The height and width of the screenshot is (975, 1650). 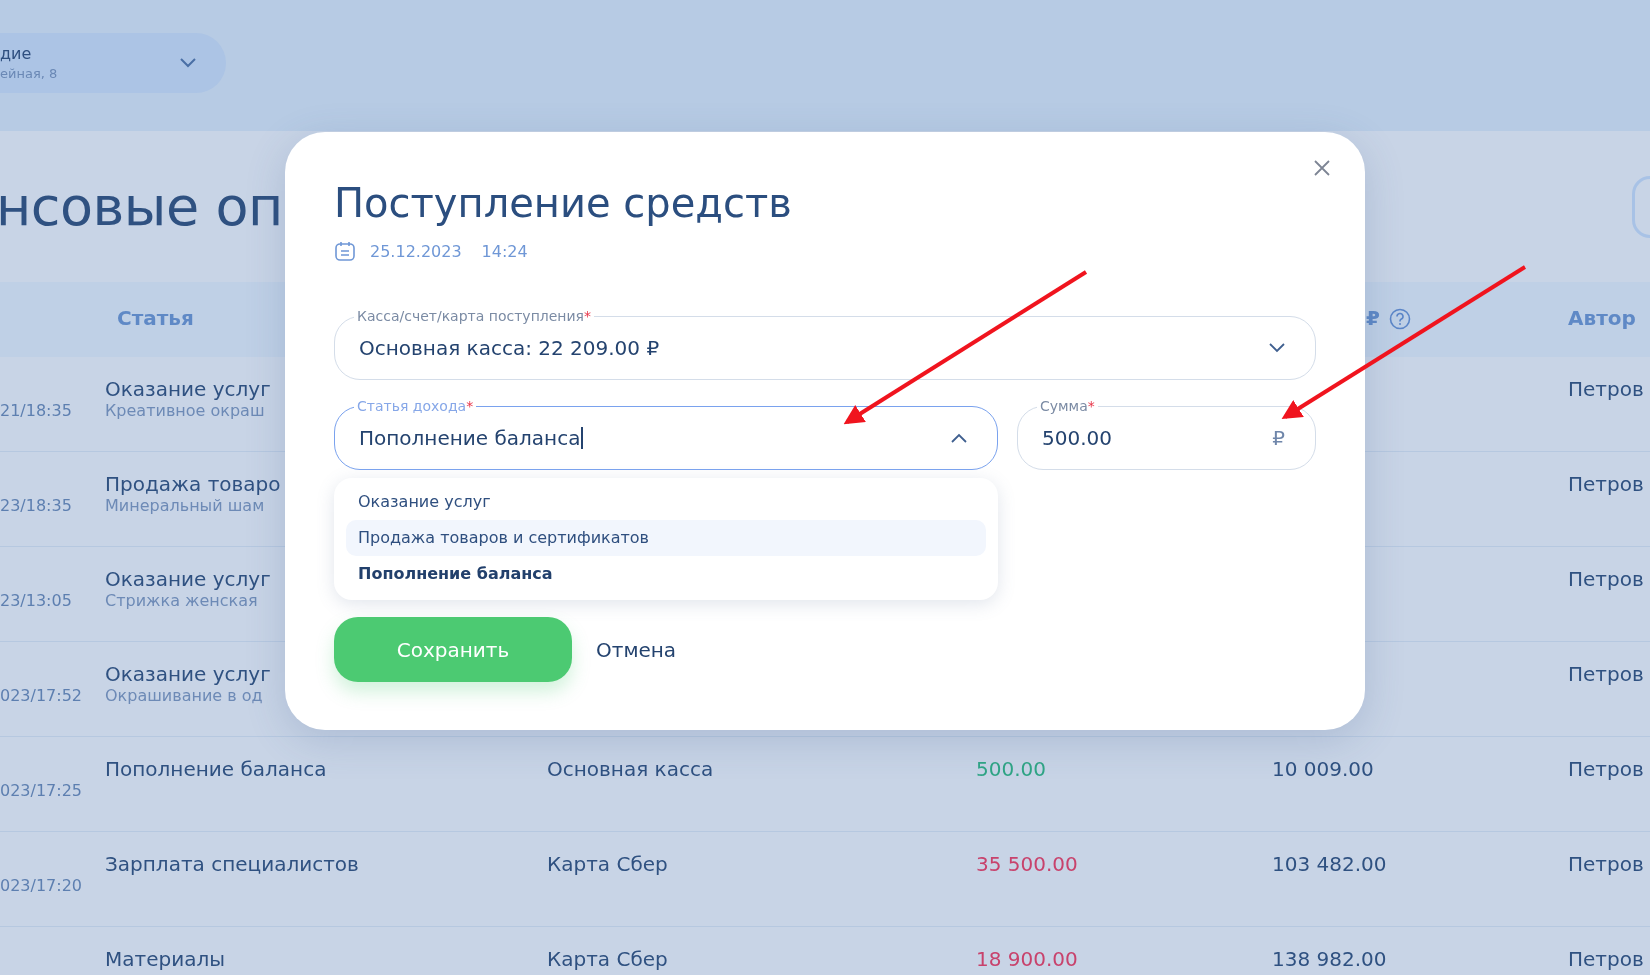 What do you see at coordinates (1400, 319) in the screenshot?
I see `help-icon` at bounding box center [1400, 319].